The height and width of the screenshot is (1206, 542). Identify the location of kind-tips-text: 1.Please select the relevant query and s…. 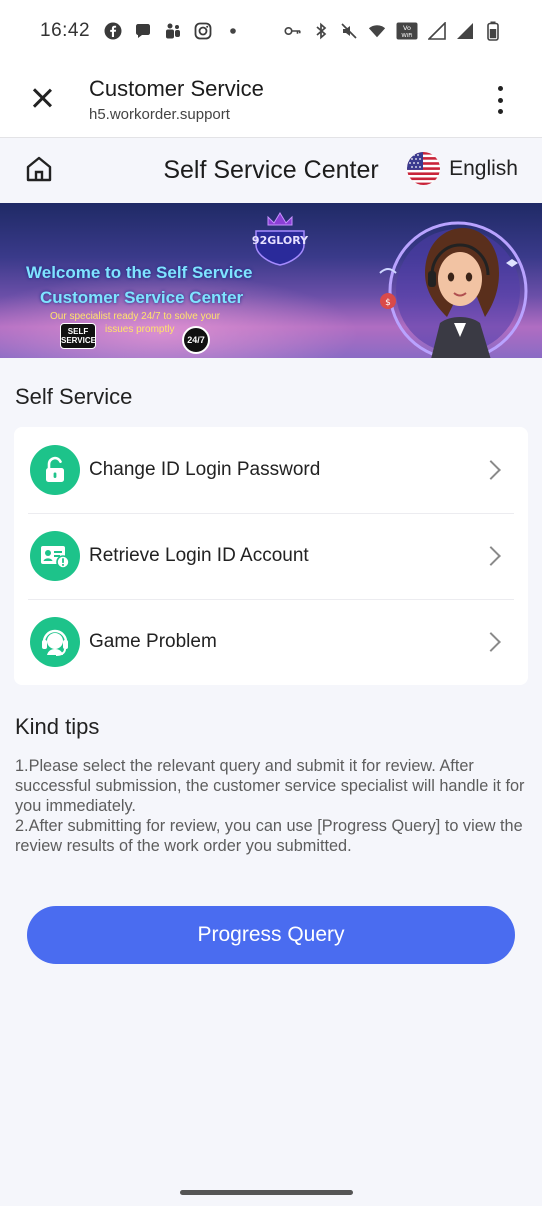
(272, 806).